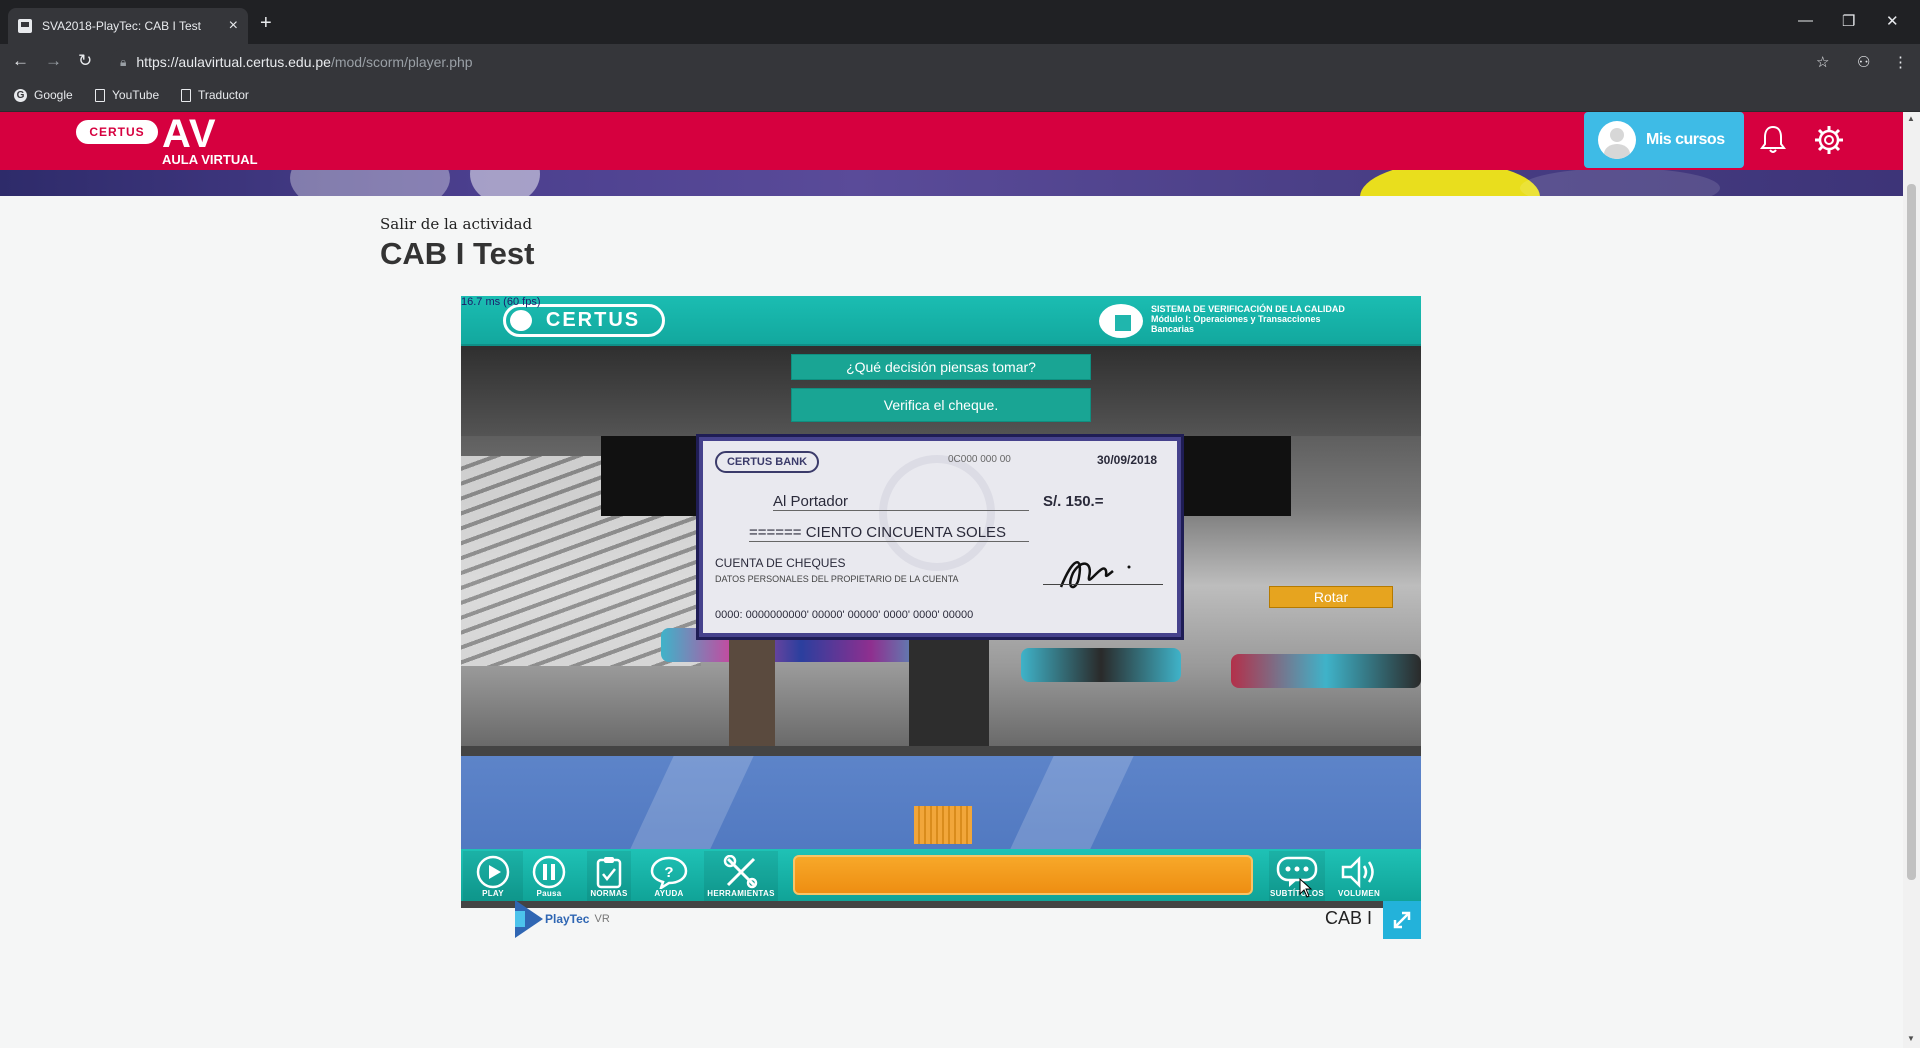 Image resolution: width=1920 pixels, height=1048 pixels. What do you see at coordinates (1805, 20) in the screenshot?
I see `minimize-window-icon: —` at bounding box center [1805, 20].